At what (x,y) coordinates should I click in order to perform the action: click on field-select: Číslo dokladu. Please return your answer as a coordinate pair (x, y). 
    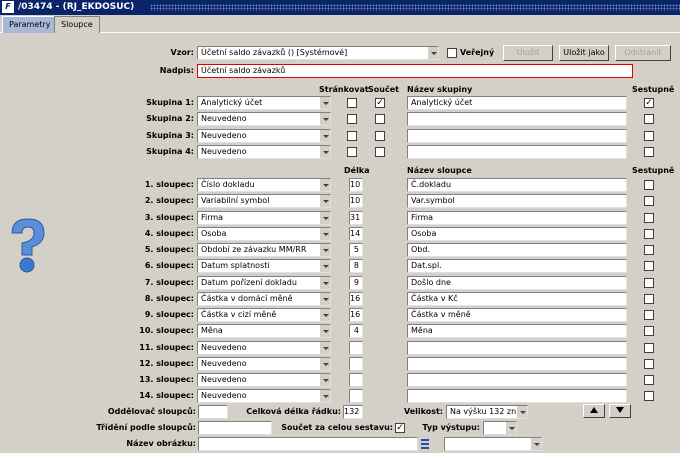
    Looking at the image, I should click on (264, 185).